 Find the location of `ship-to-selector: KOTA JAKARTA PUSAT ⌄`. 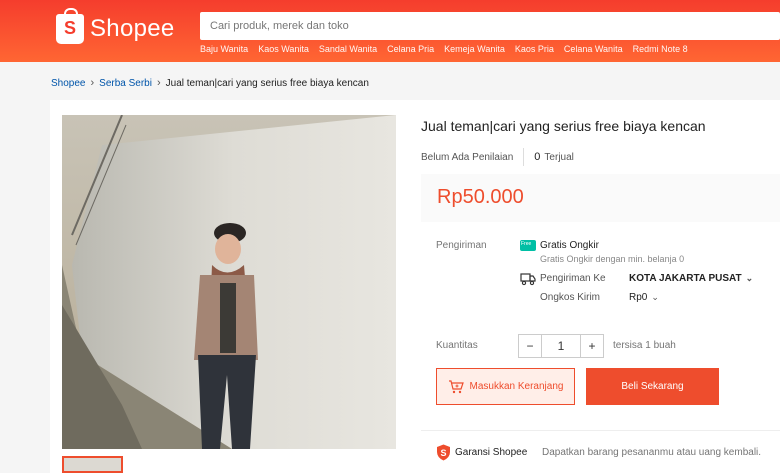

ship-to-selector: KOTA JAKARTA PUSAT ⌄ is located at coordinates (691, 278).